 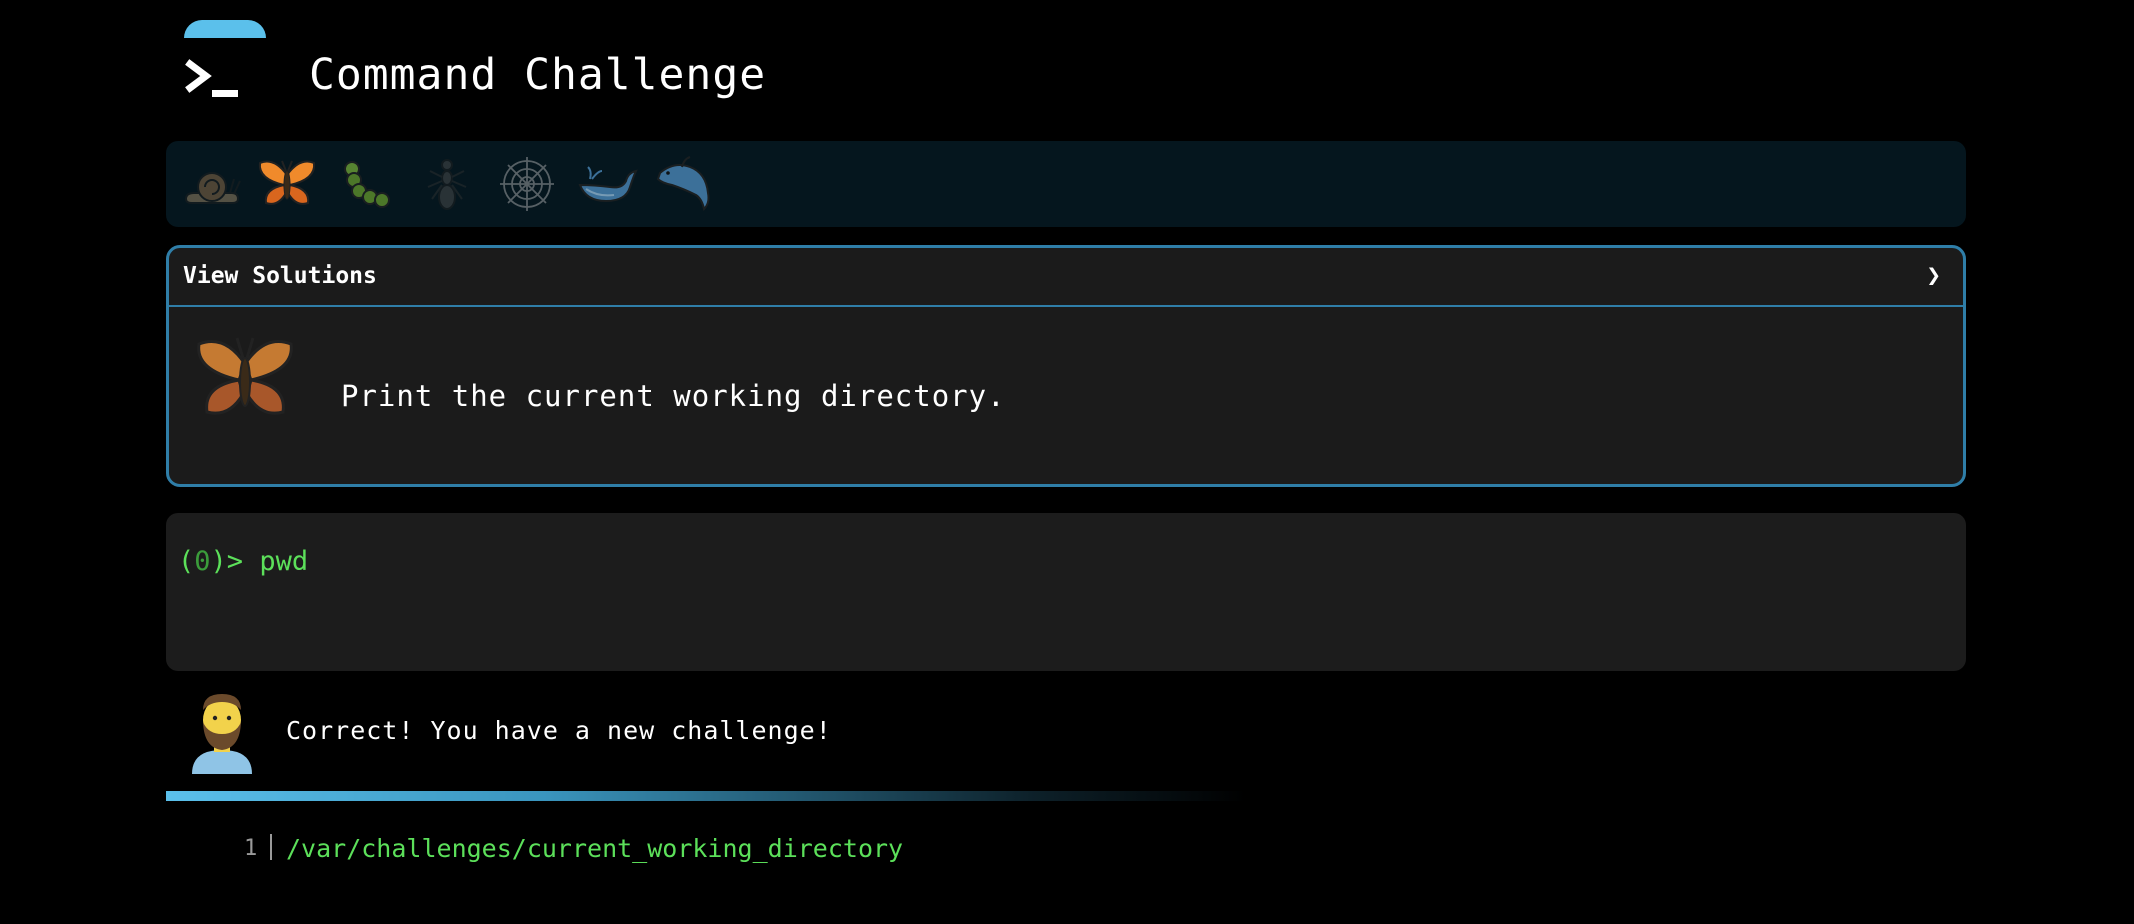 What do you see at coordinates (1066, 70) in the screenshot?
I see `header: Command Challenge` at bounding box center [1066, 70].